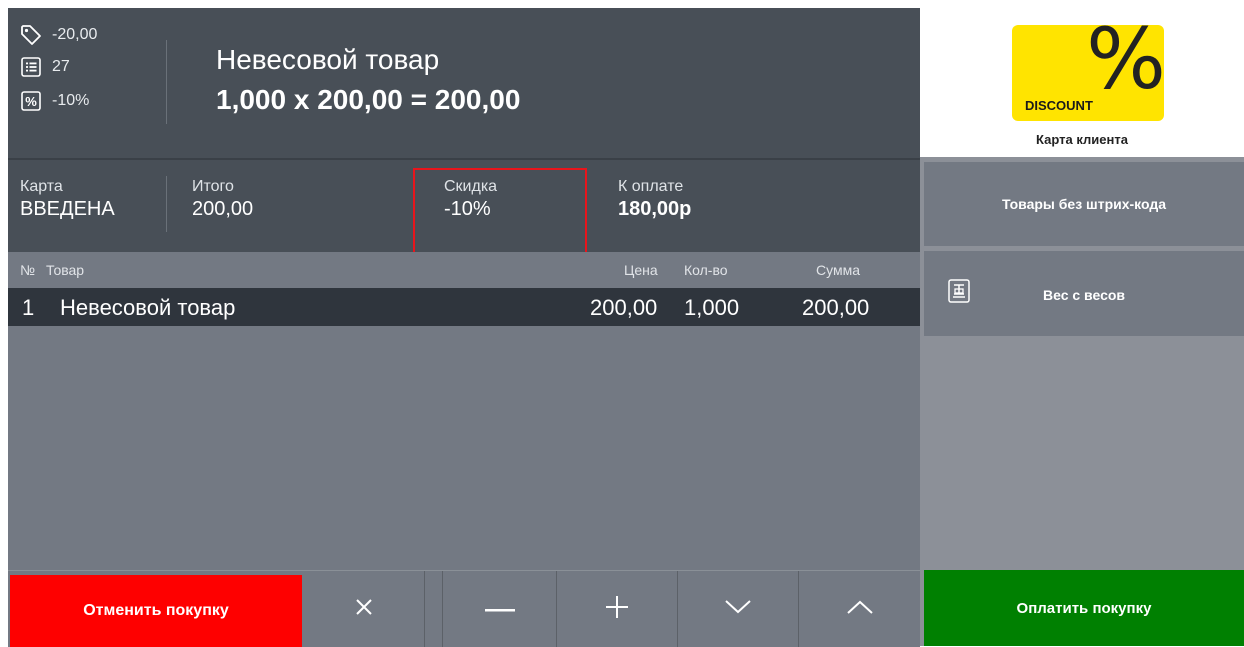 This screenshot has width=1244, height=647. I want to click on plus-icon, so click(617, 609).